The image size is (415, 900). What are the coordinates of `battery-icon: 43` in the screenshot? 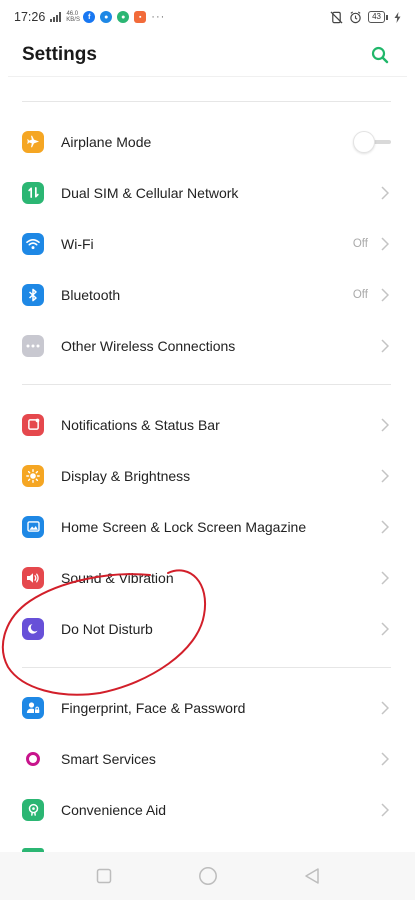 It's located at (378, 17).